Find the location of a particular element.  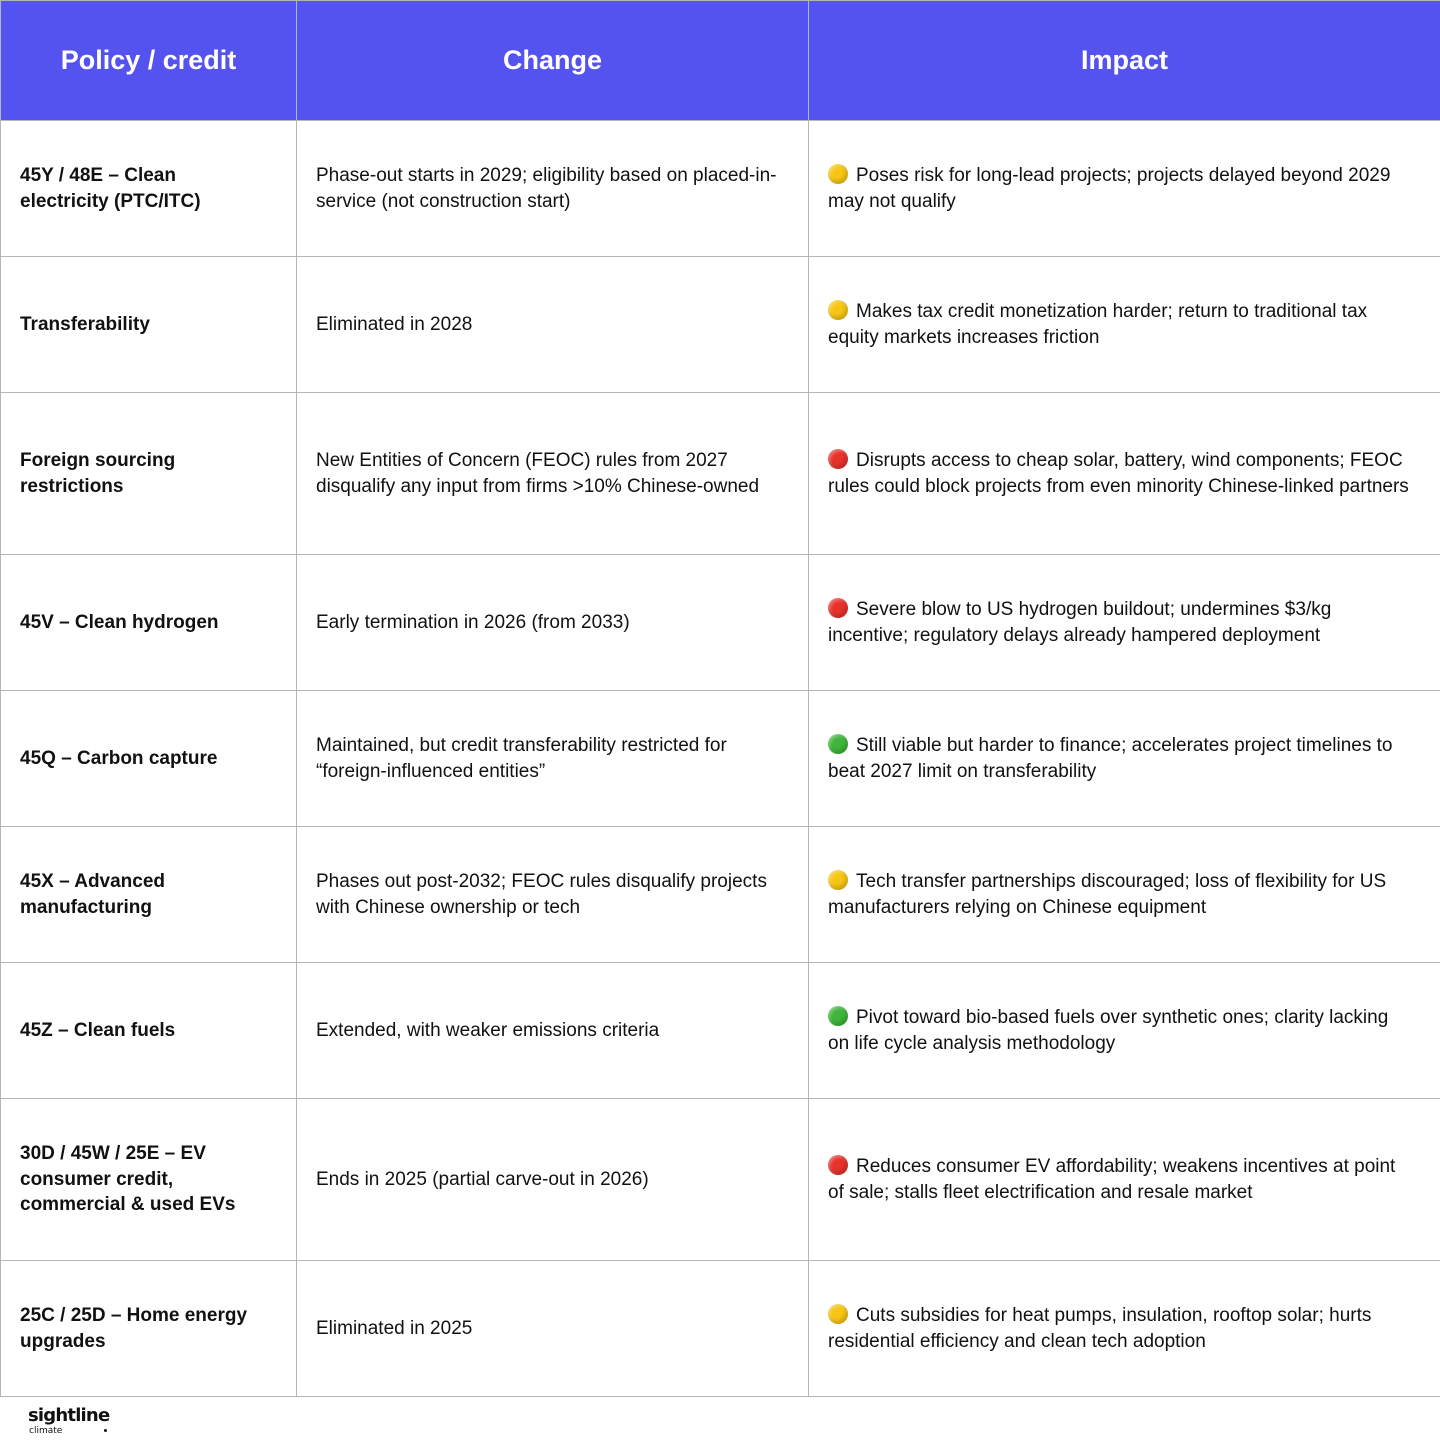

logo-dot-icon is located at coordinates (105, 1430).